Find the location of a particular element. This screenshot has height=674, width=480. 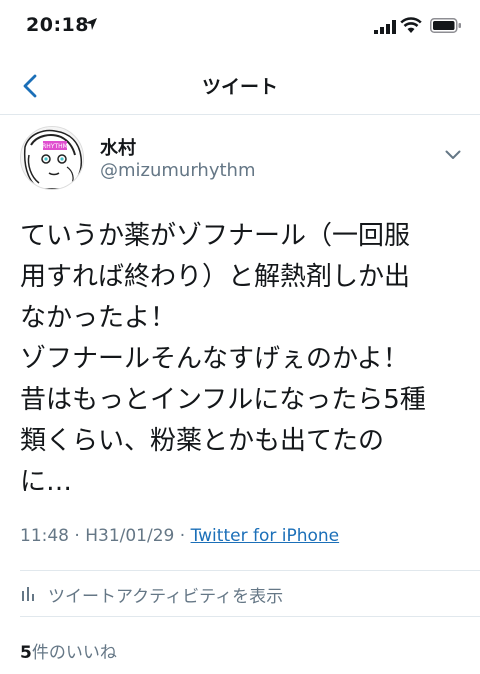

tweet-text-line: 用すれば終わり）と解熱剤しか出 is located at coordinates (215, 277).